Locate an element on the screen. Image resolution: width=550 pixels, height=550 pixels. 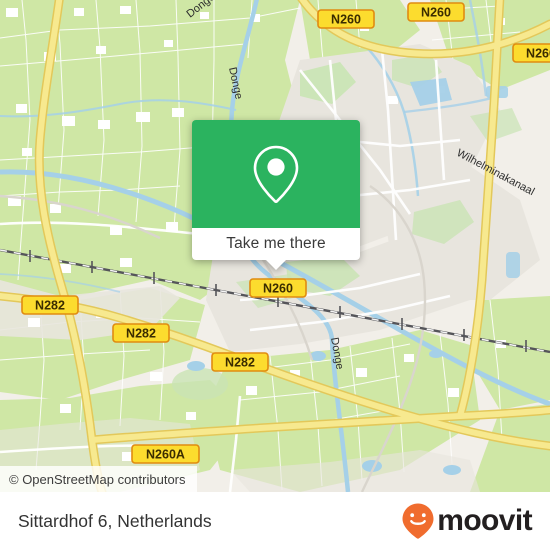
road-shield-label: N260A is located at coordinates (165, 455).